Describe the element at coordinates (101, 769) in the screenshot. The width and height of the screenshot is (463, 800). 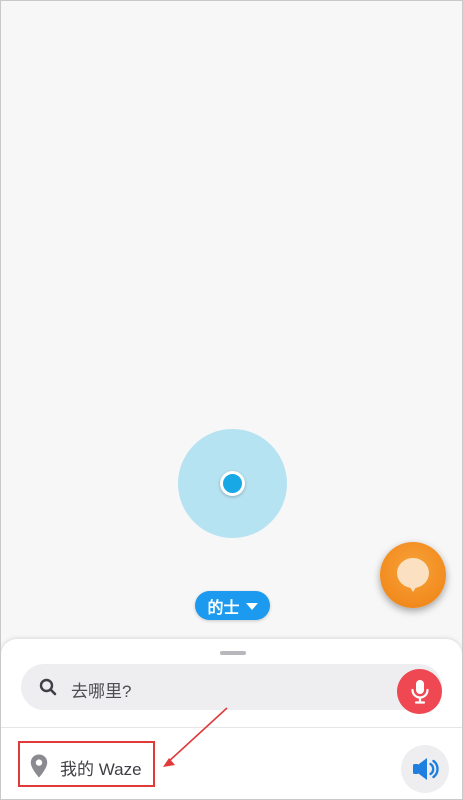
I see `my-waze-label: 我的 Waze` at that location.